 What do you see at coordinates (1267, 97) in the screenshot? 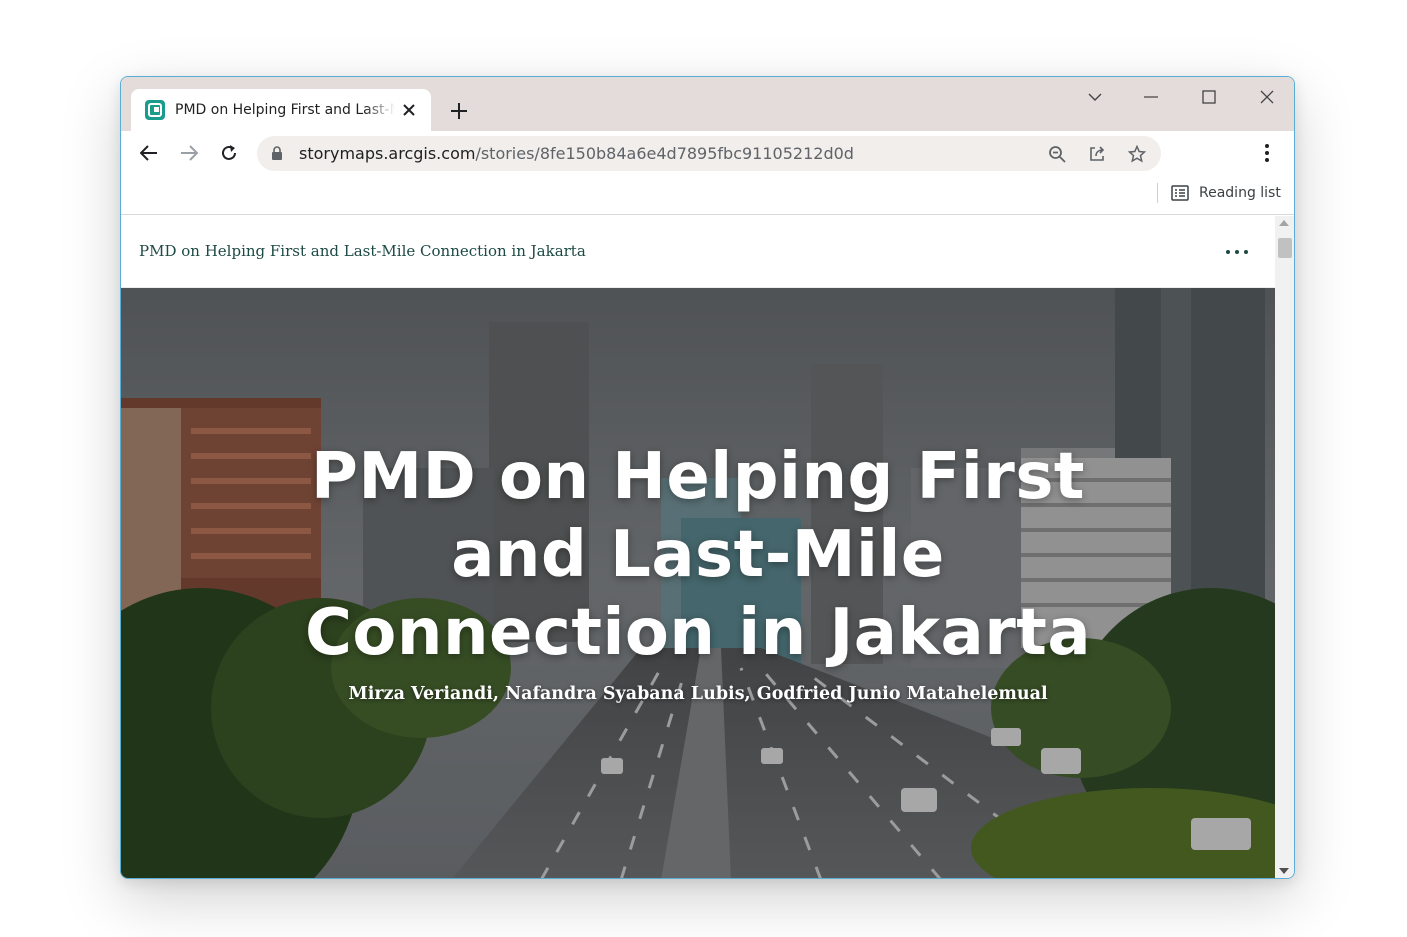
I see `close-window-icon` at bounding box center [1267, 97].